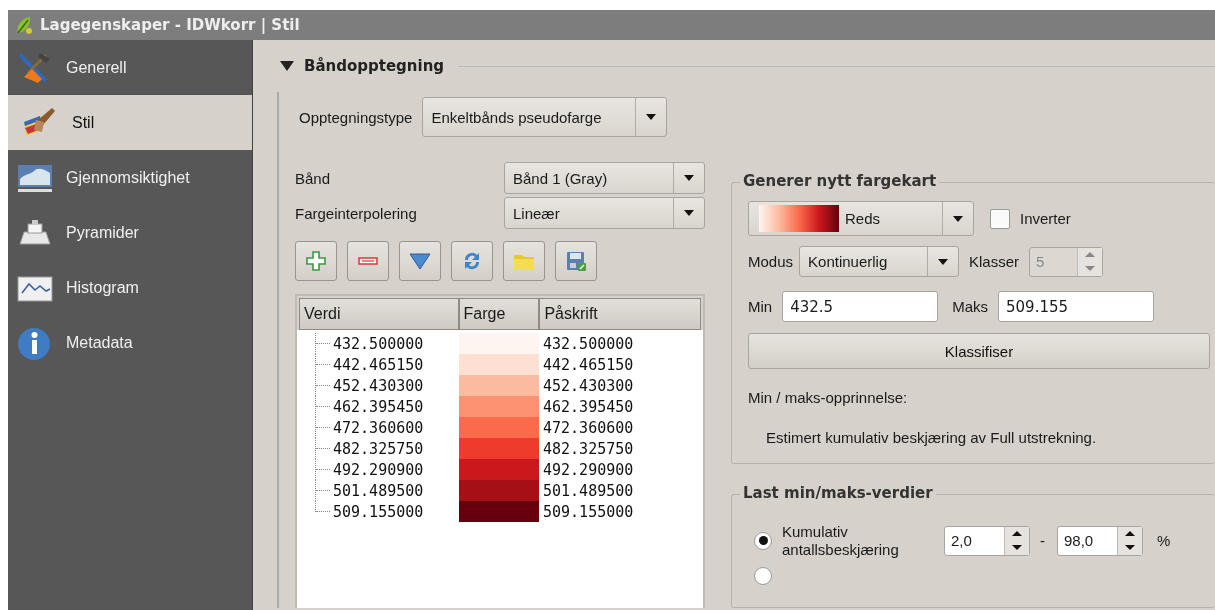 The width and height of the screenshot is (1215, 610). I want to click on color-ramp-dropdown: Reds, so click(861, 218).